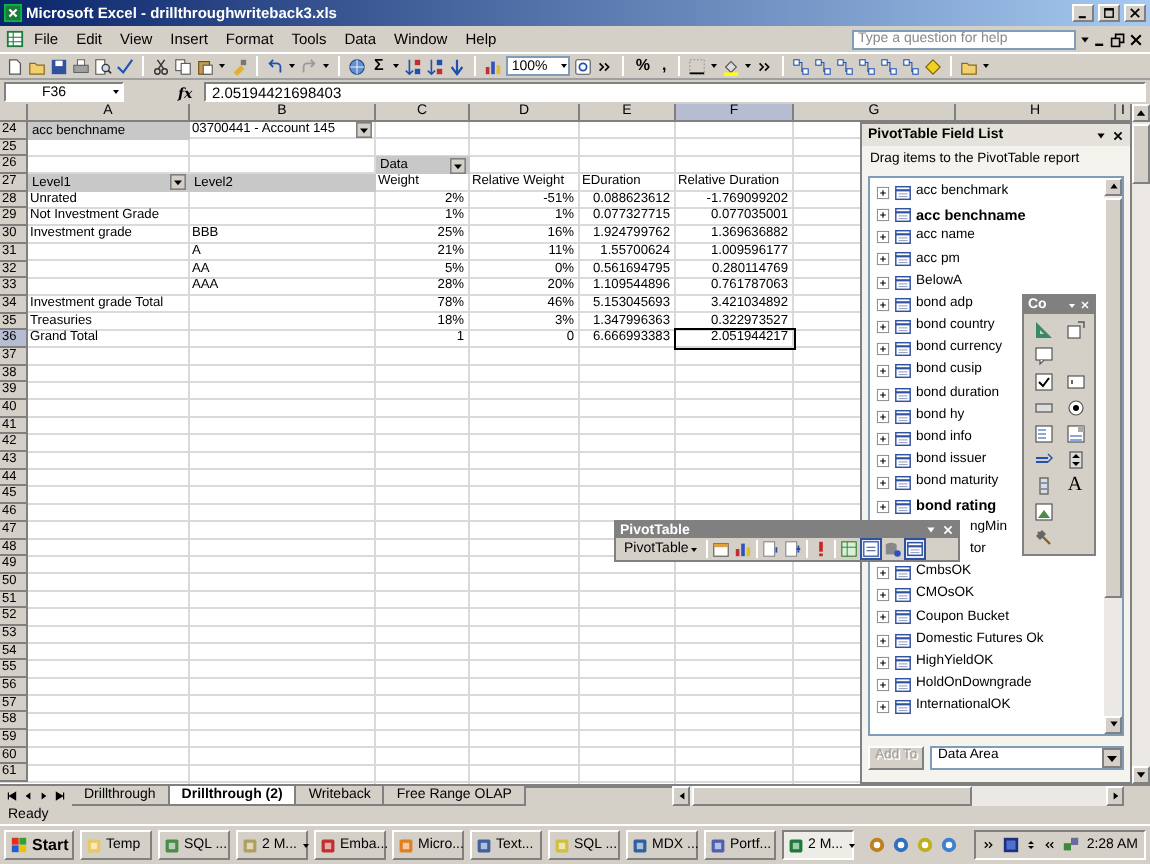 The image size is (1150, 864). I want to click on last-sheet-icon, so click(60, 796).